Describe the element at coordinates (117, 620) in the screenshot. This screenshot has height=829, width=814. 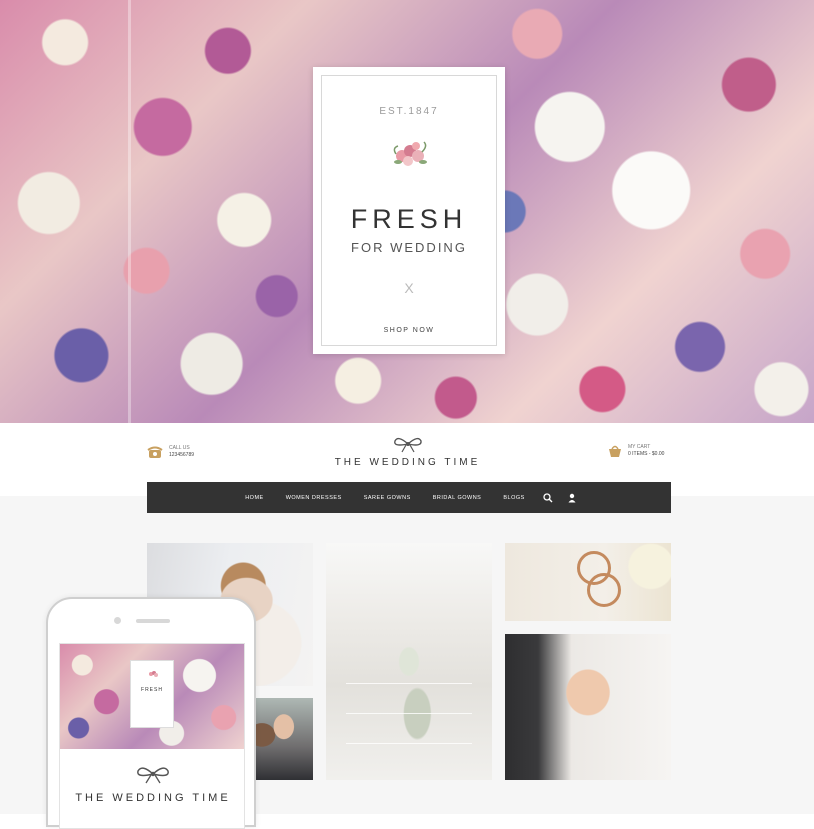
I see `phone-camera` at that location.